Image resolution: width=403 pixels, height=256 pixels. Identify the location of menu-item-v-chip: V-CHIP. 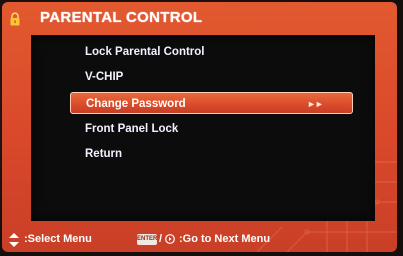
(104, 77).